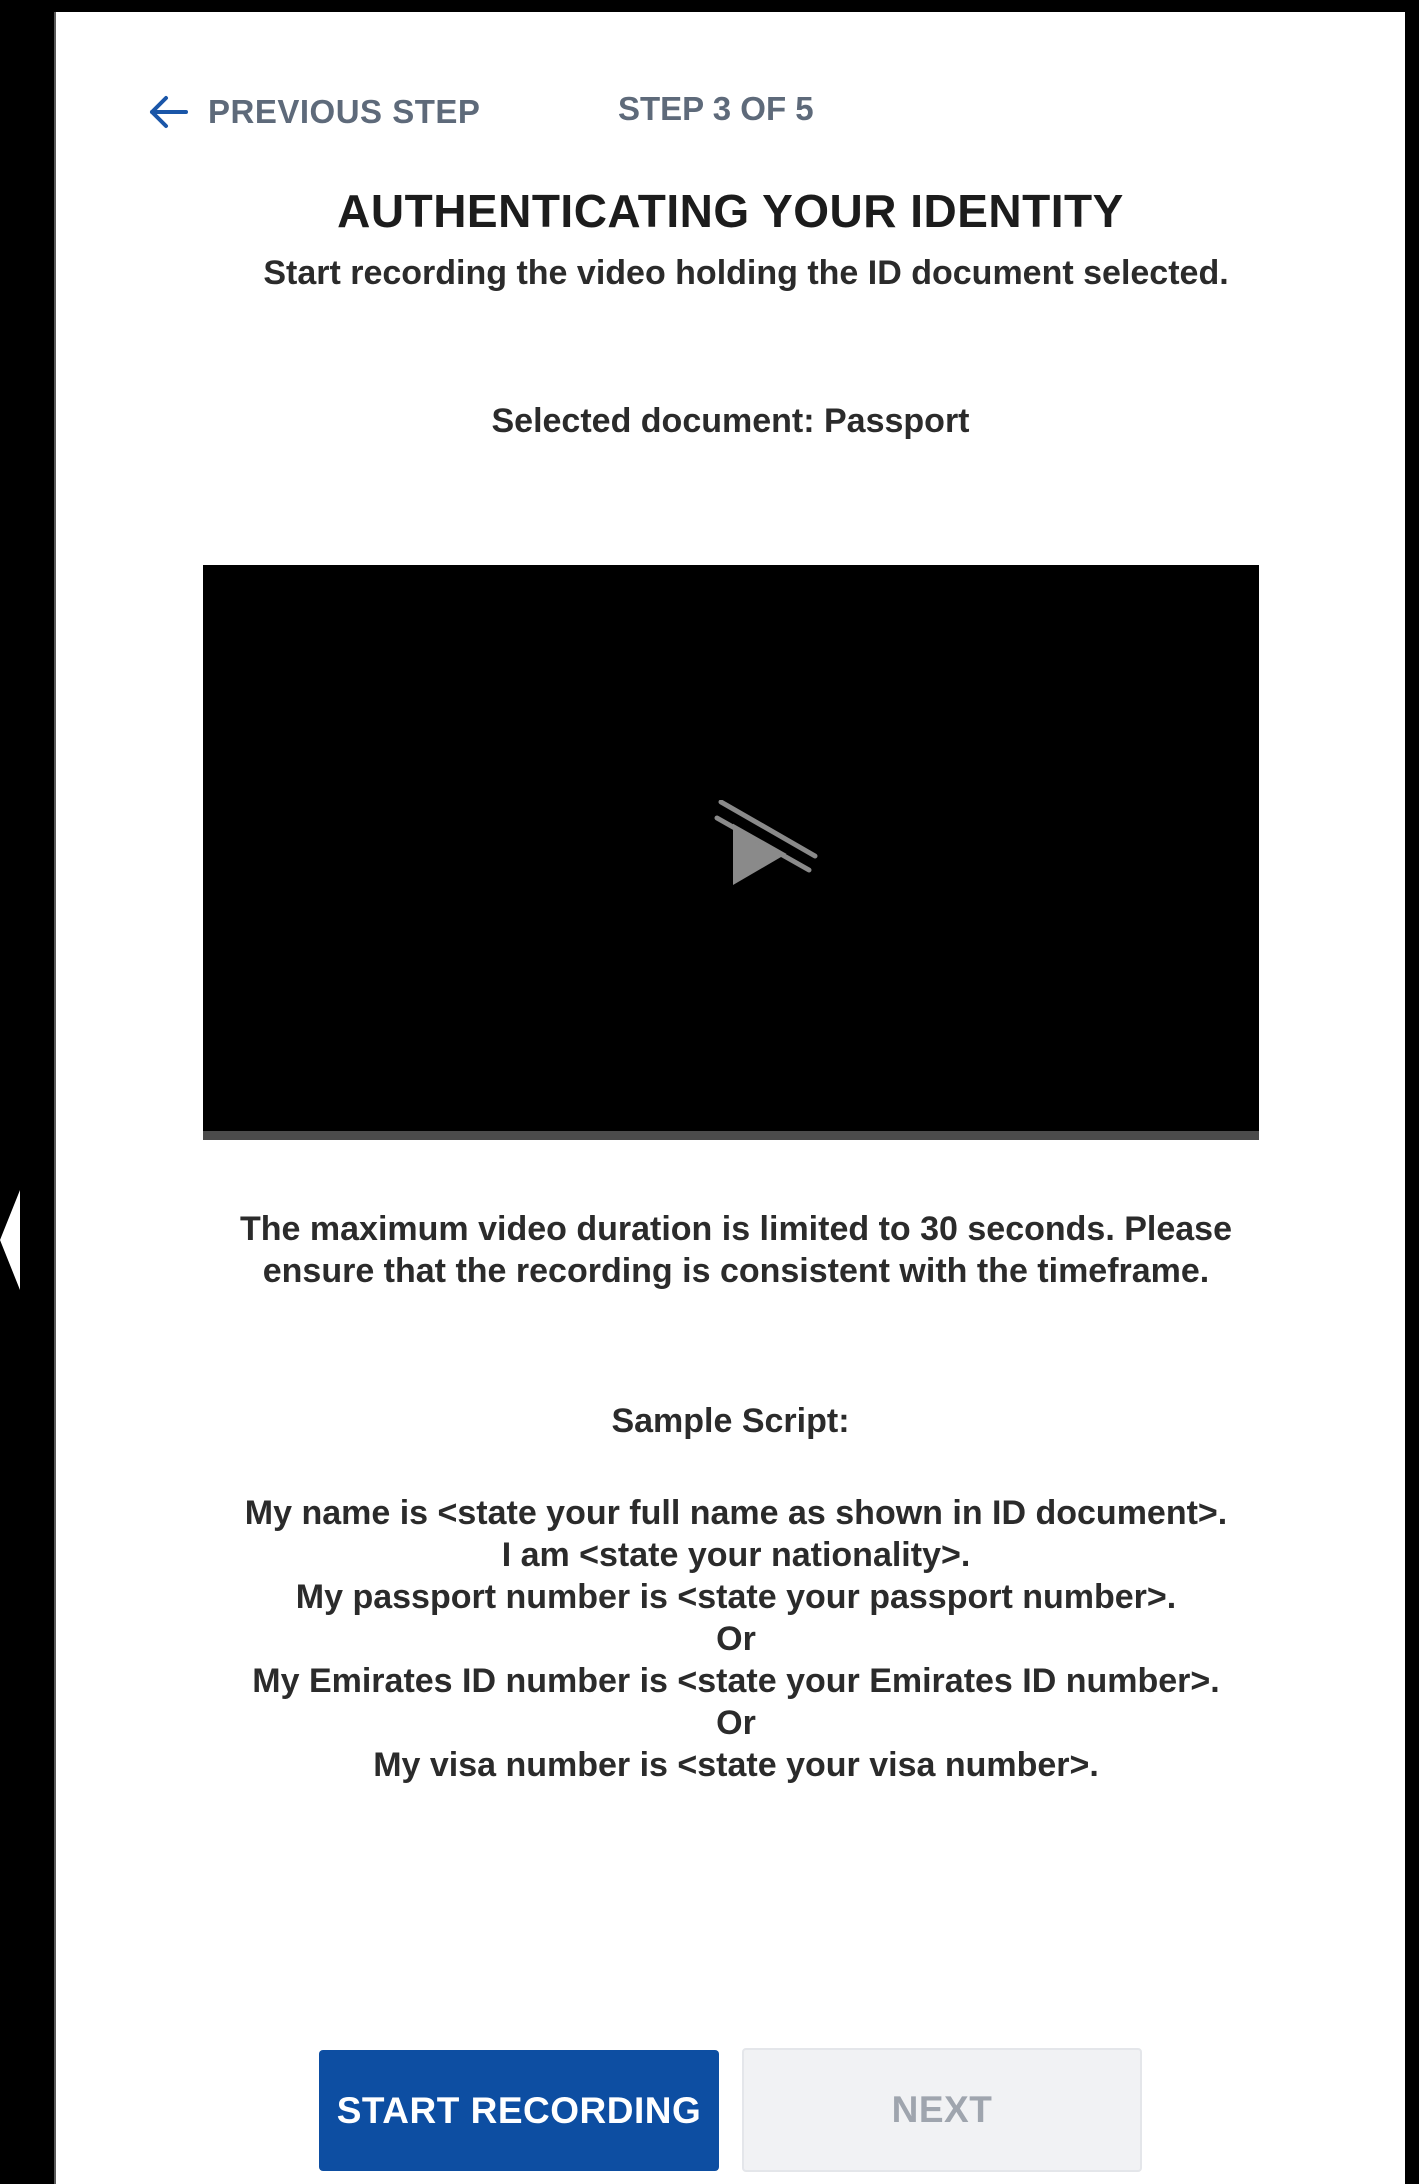 This screenshot has height=2184, width=1419. What do you see at coordinates (730, 211) in the screenshot?
I see `page-title: AUTHENTICATING YOUR IDENTITY` at bounding box center [730, 211].